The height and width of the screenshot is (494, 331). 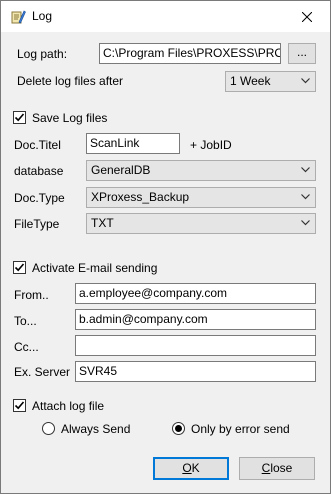 What do you see at coordinates (18, 17) in the screenshot?
I see `log-app-icon` at bounding box center [18, 17].